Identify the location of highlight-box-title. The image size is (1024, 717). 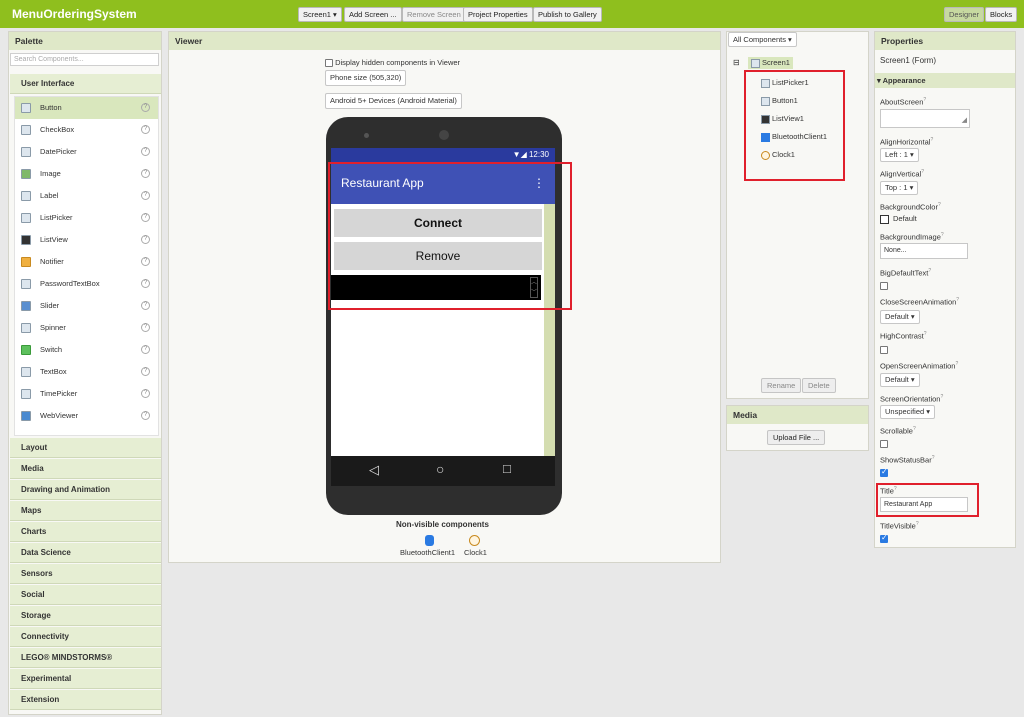
(927, 500).